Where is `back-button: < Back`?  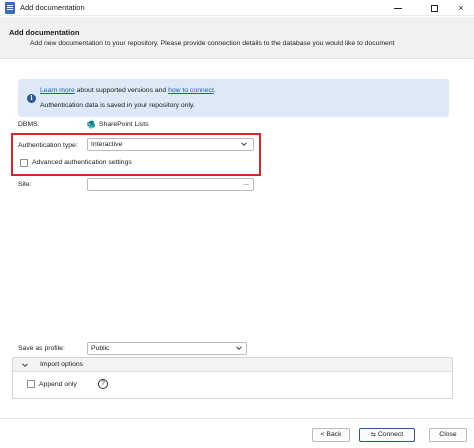 back-button: < Back is located at coordinates (331, 435).